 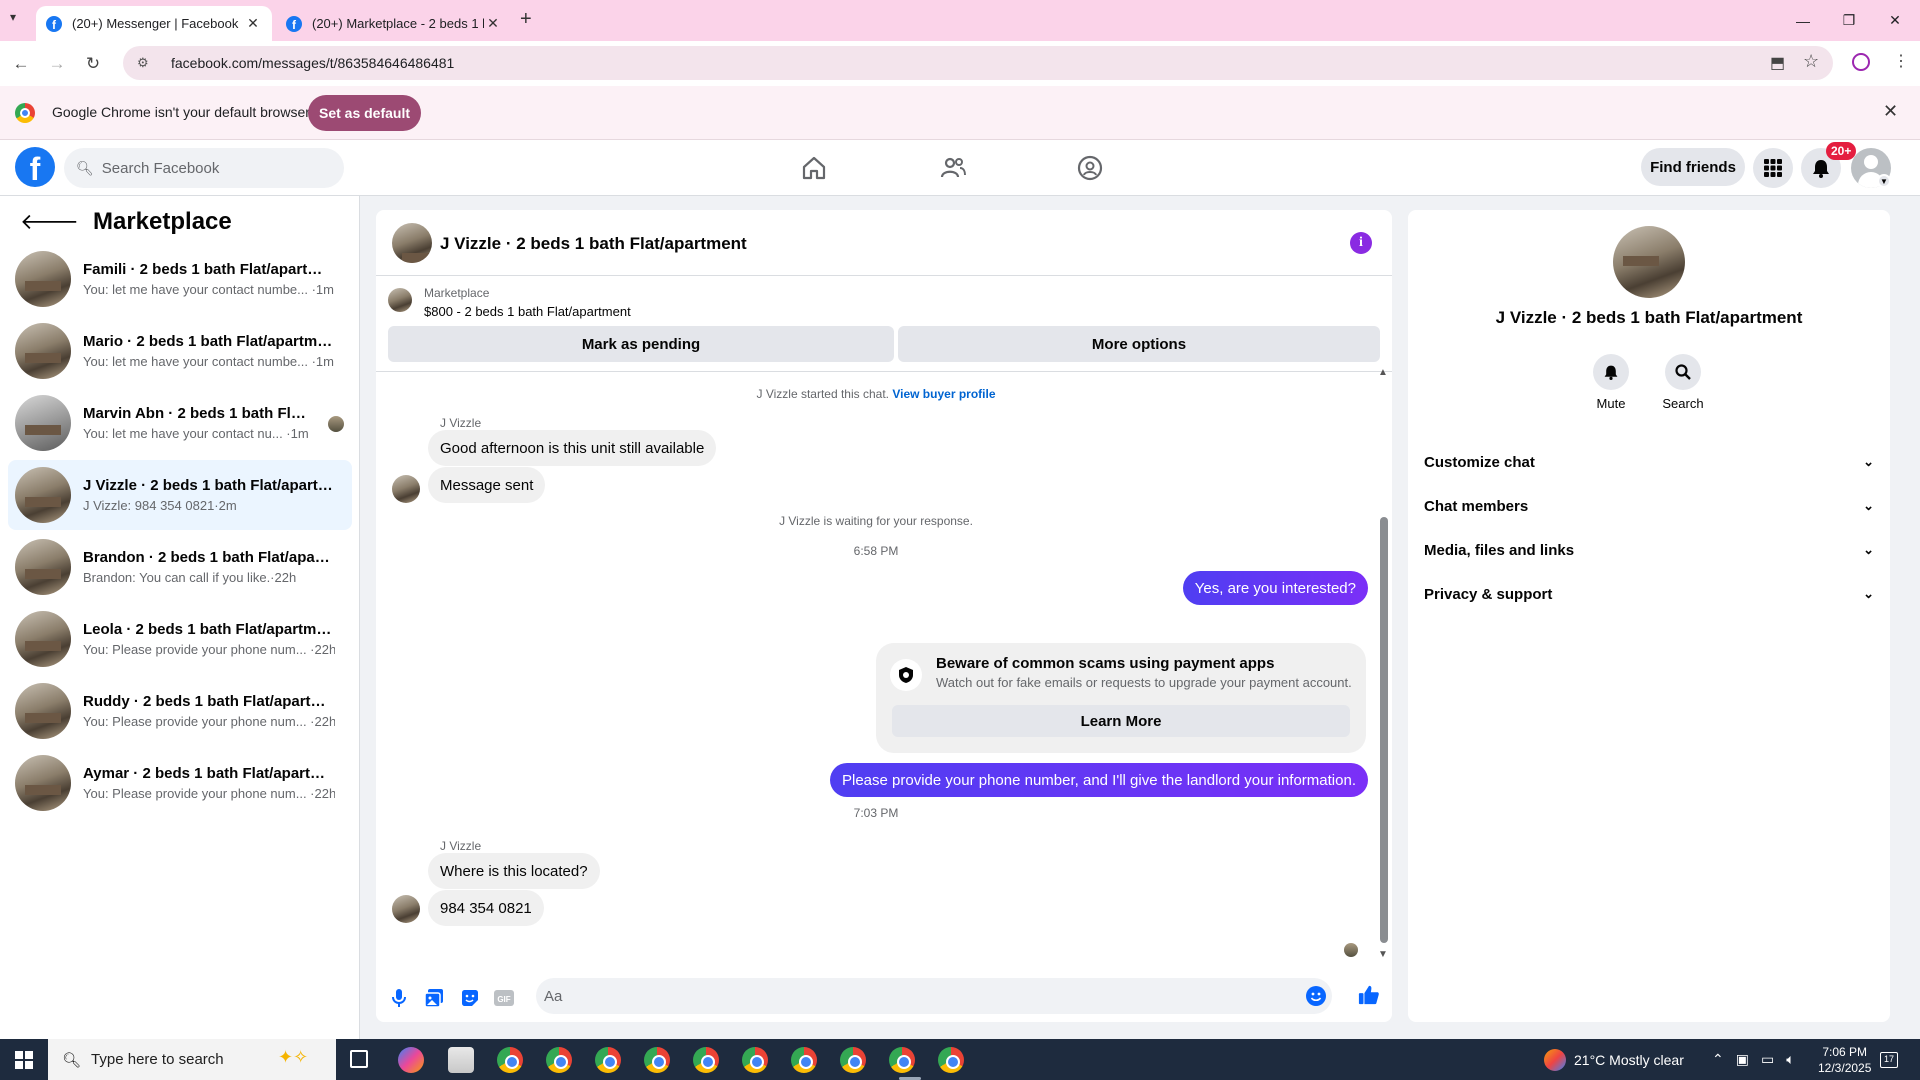 What do you see at coordinates (814, 168) in the screenshot?
I see `home-nav-icon` at bounding box center [814, 168].